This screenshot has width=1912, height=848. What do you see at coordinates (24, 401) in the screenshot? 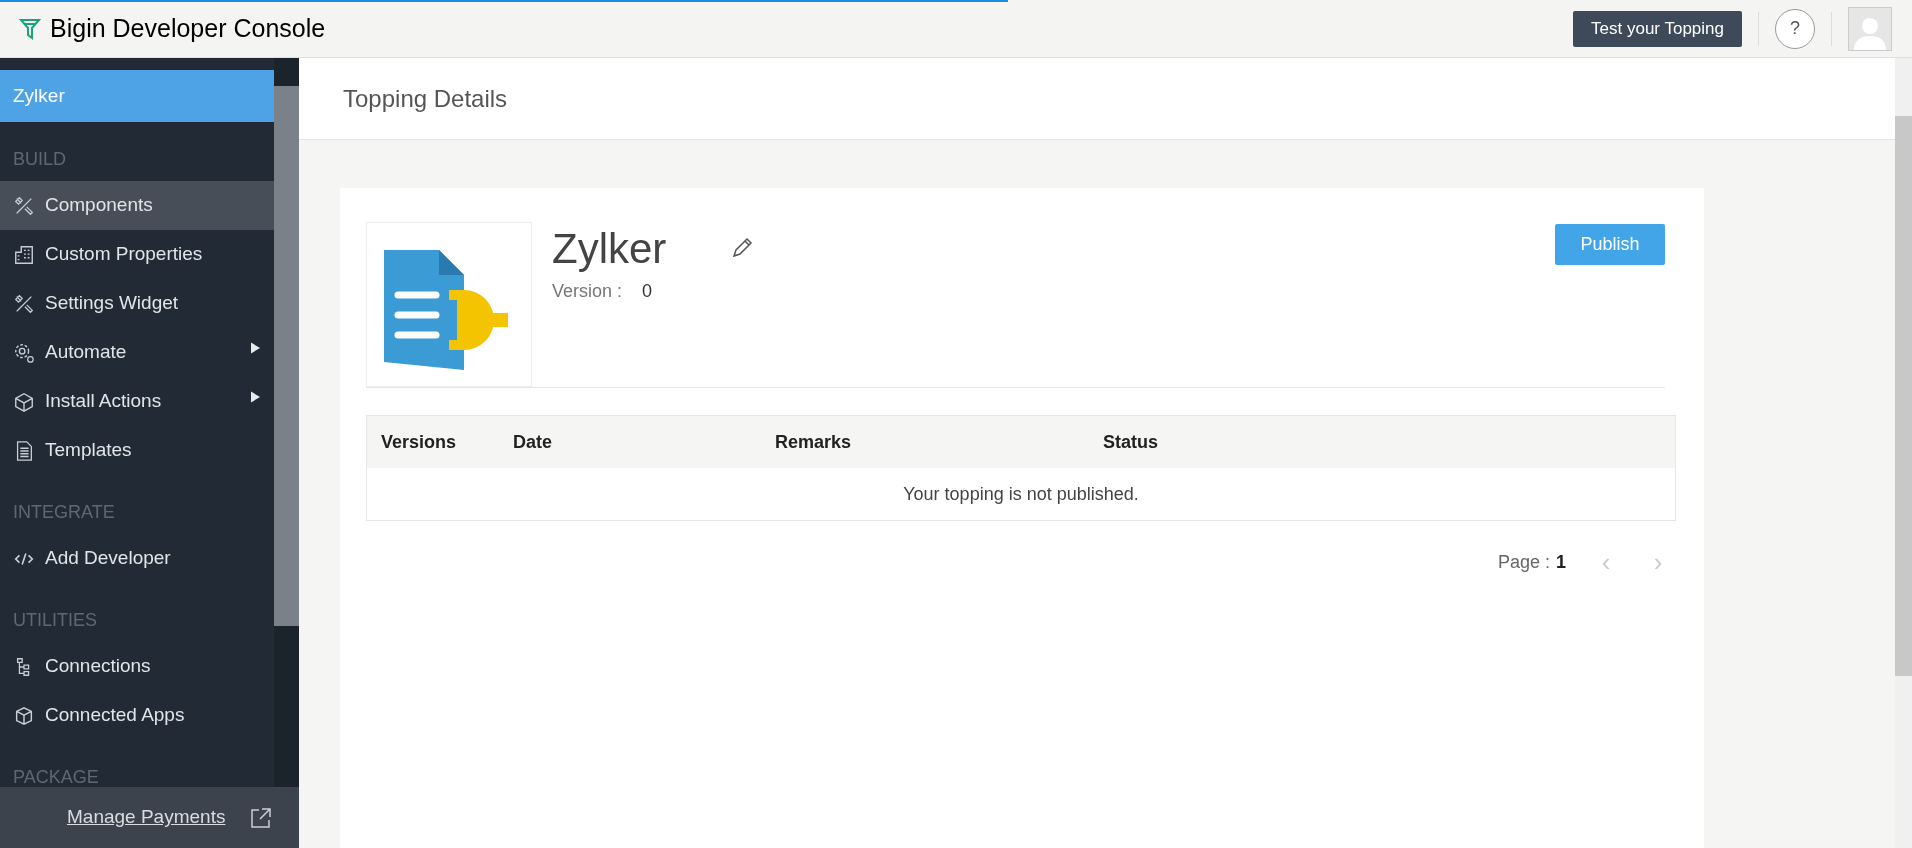
I see `box-icon` at bounding box center [24, 401].